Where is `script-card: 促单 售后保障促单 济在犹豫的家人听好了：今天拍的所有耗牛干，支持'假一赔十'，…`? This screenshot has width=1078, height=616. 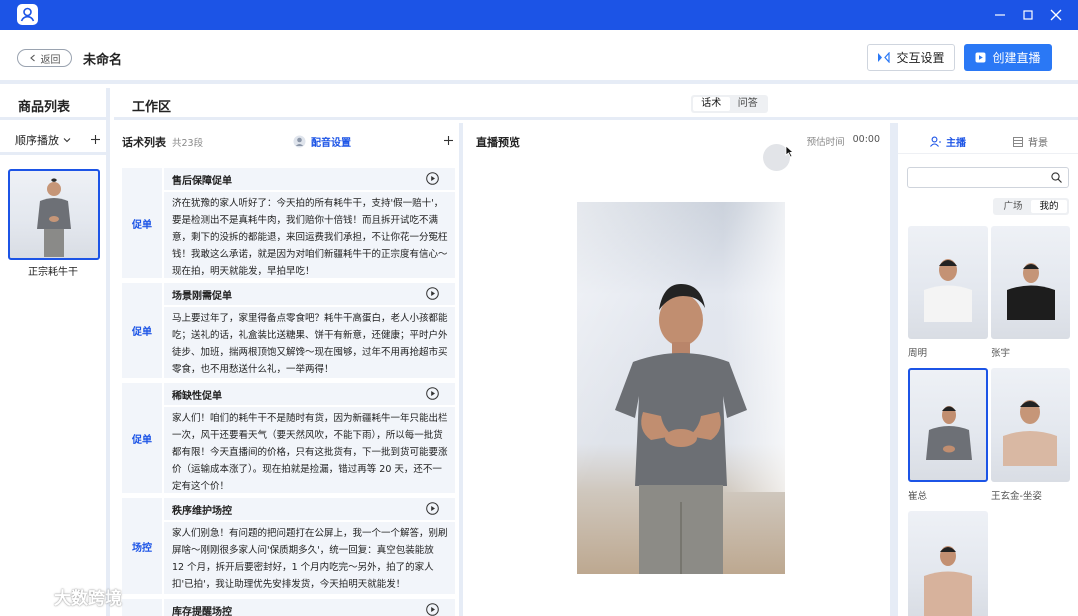 script-card: 促单 售后保障促单 济在犹豫的家人听好了：今天拍的所有耗牛干，支持'假一赔十'，… is located at coordinates (288, 223).